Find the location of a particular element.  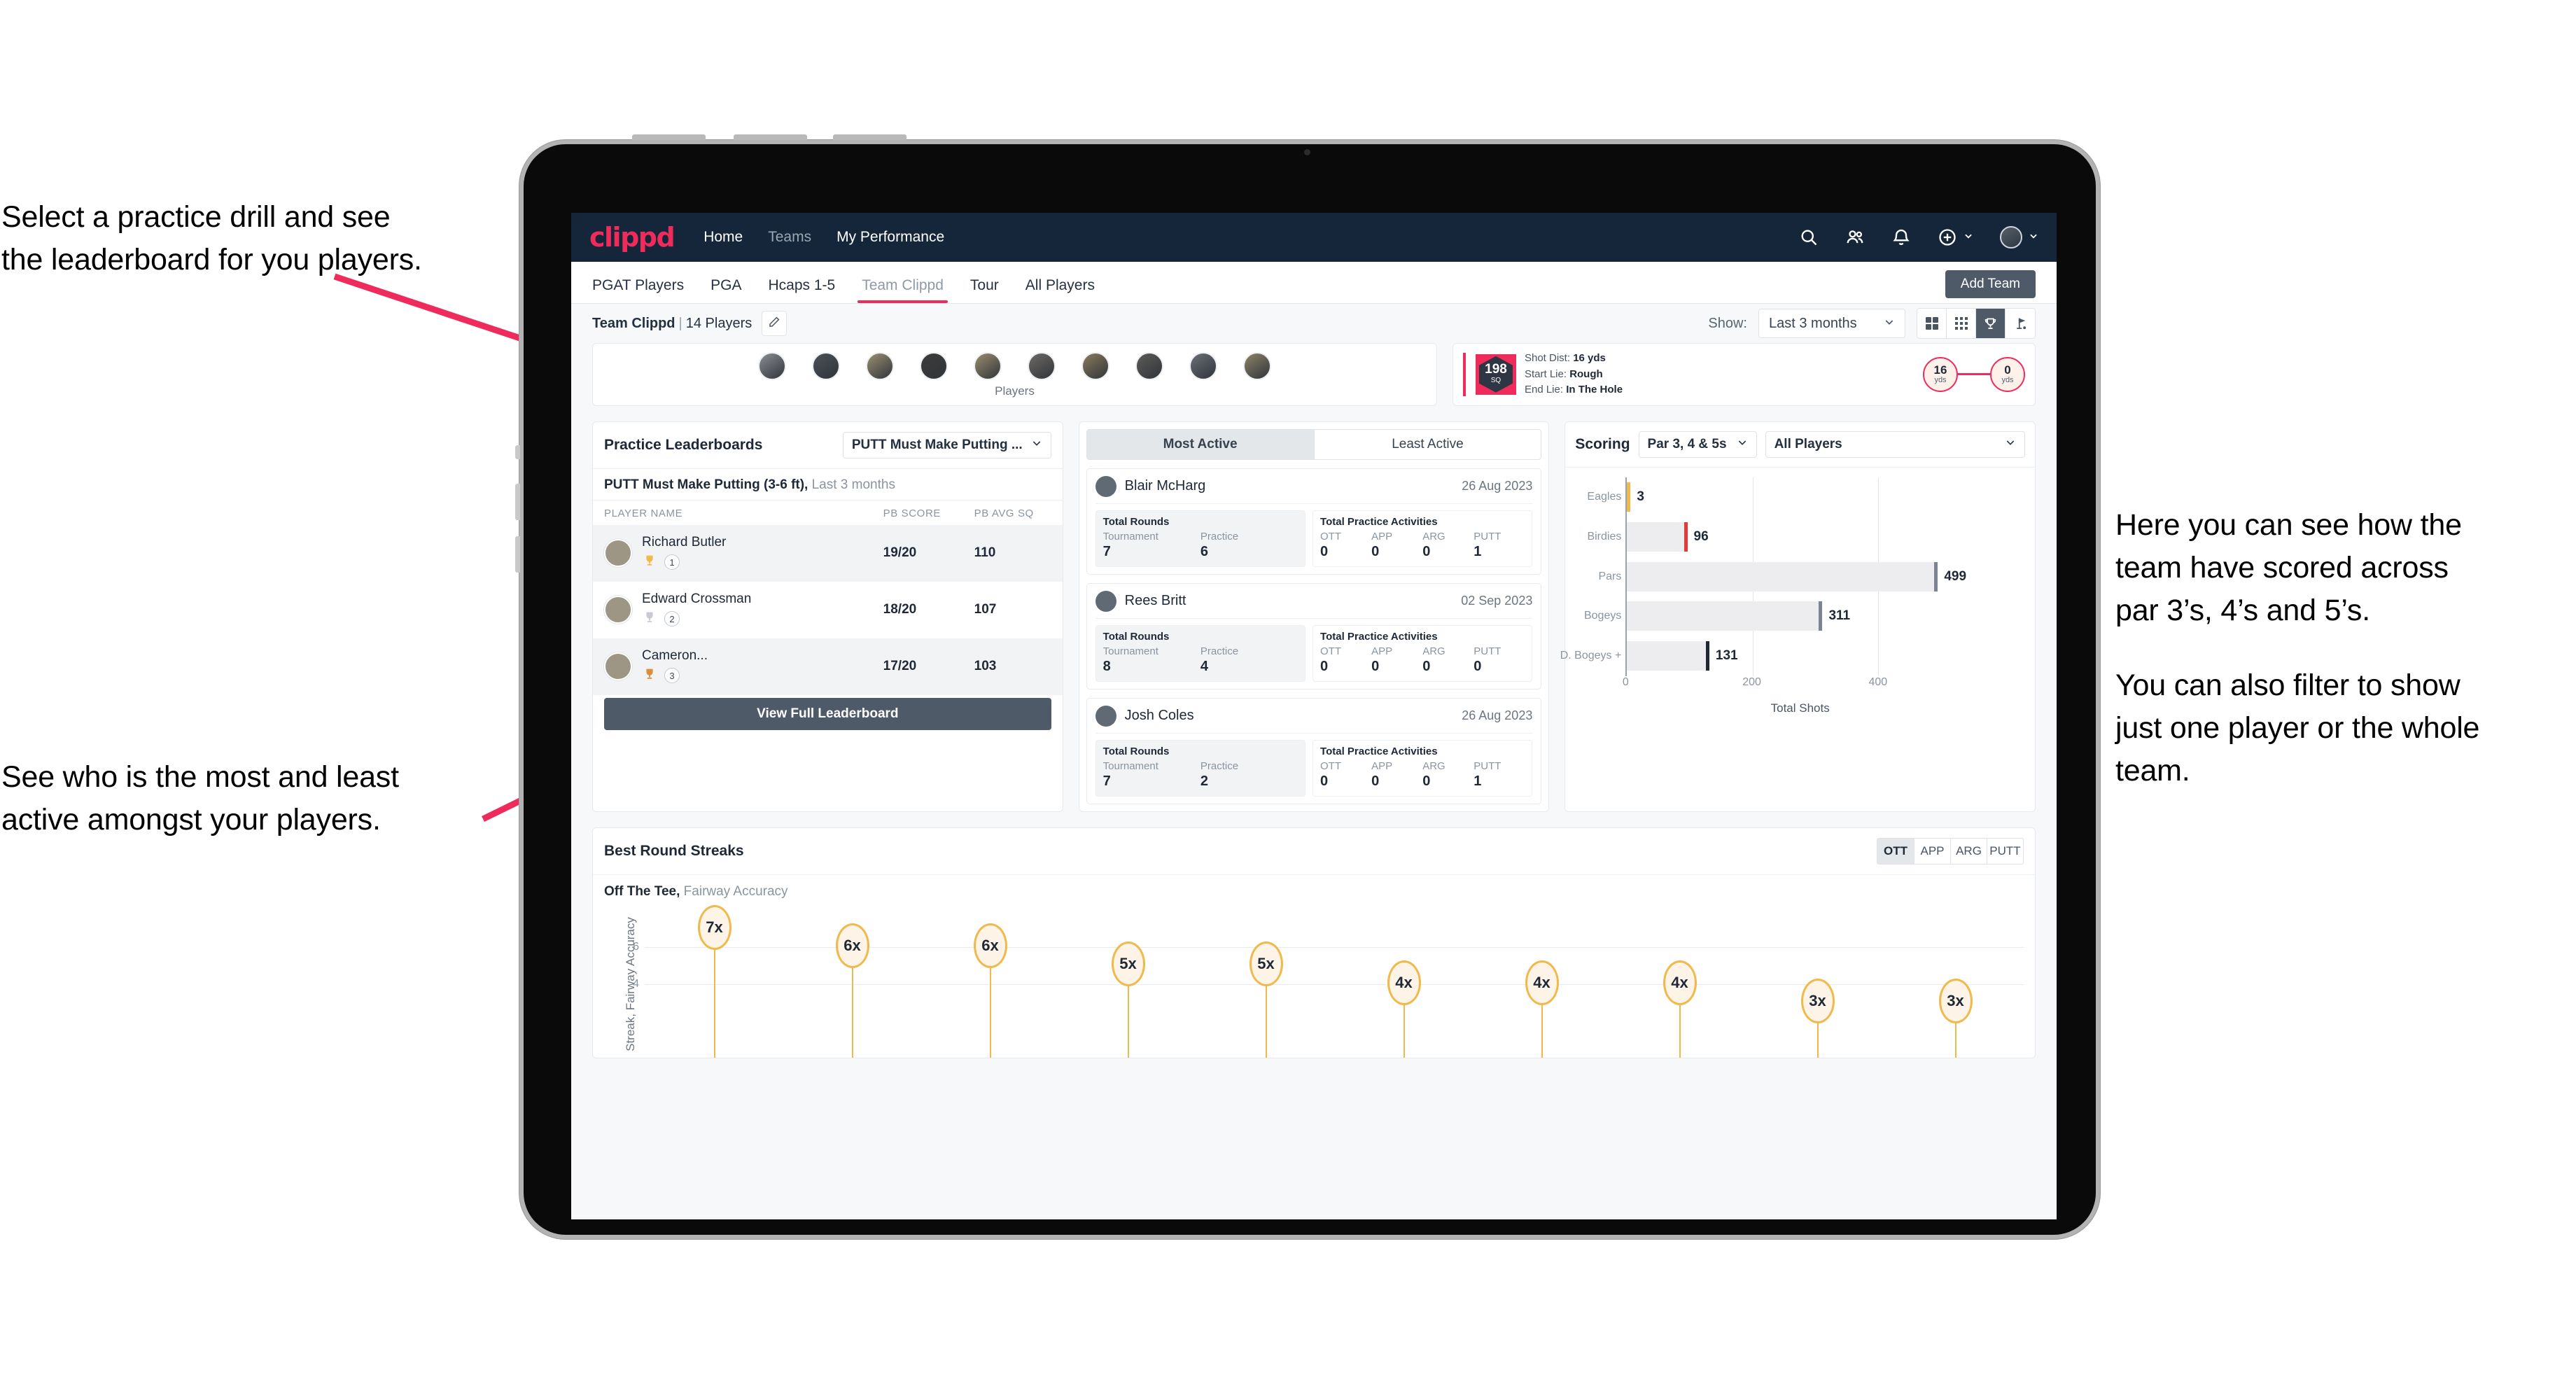

arg-label: ARG is located at coordinates (1434, 536).